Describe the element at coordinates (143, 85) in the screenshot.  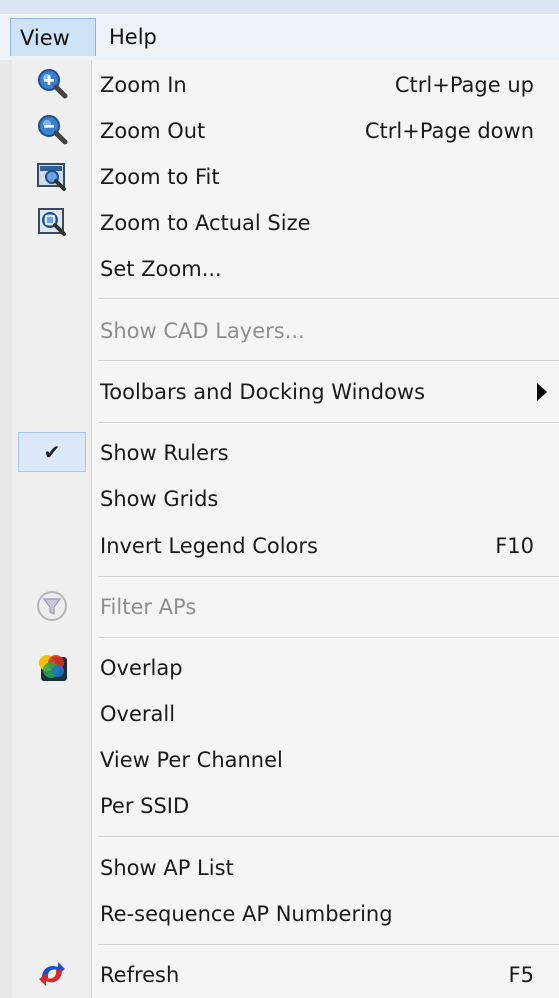
I see `menu-item-label: Zoom In` at that location.